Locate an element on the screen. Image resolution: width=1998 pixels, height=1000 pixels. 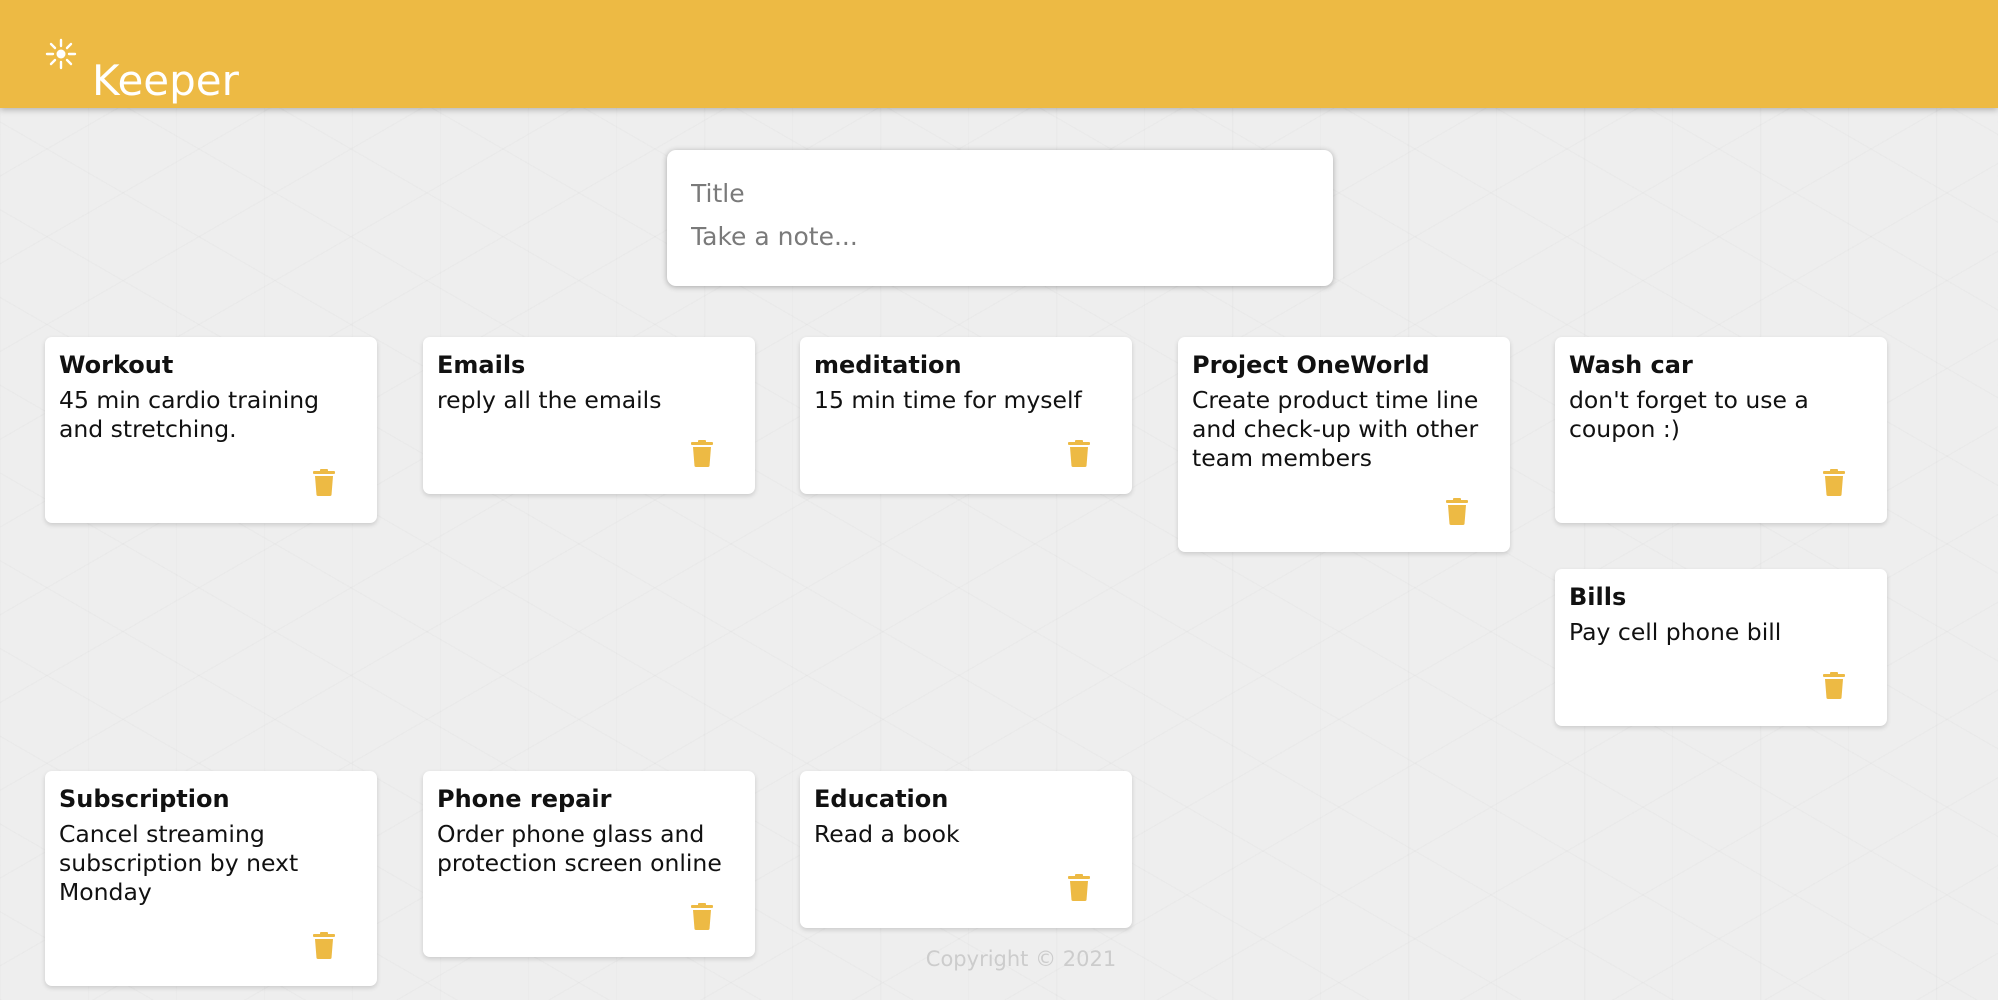
footer: Copyright © 2021 is located at coordinates (999, 959).